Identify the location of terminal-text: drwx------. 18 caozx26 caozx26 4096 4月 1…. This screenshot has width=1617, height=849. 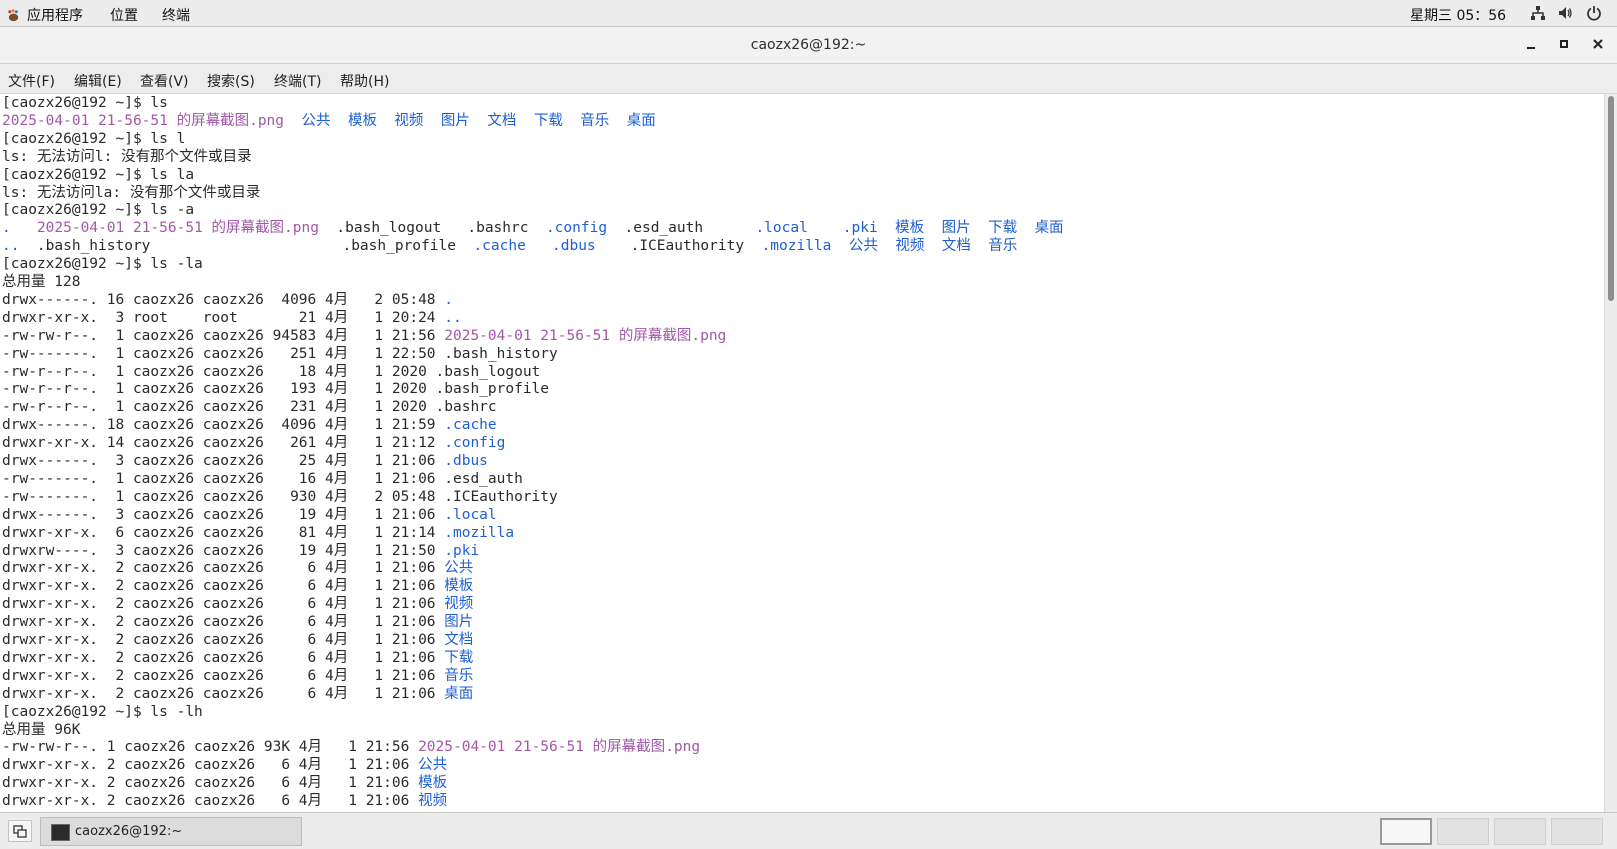
(223, 425).